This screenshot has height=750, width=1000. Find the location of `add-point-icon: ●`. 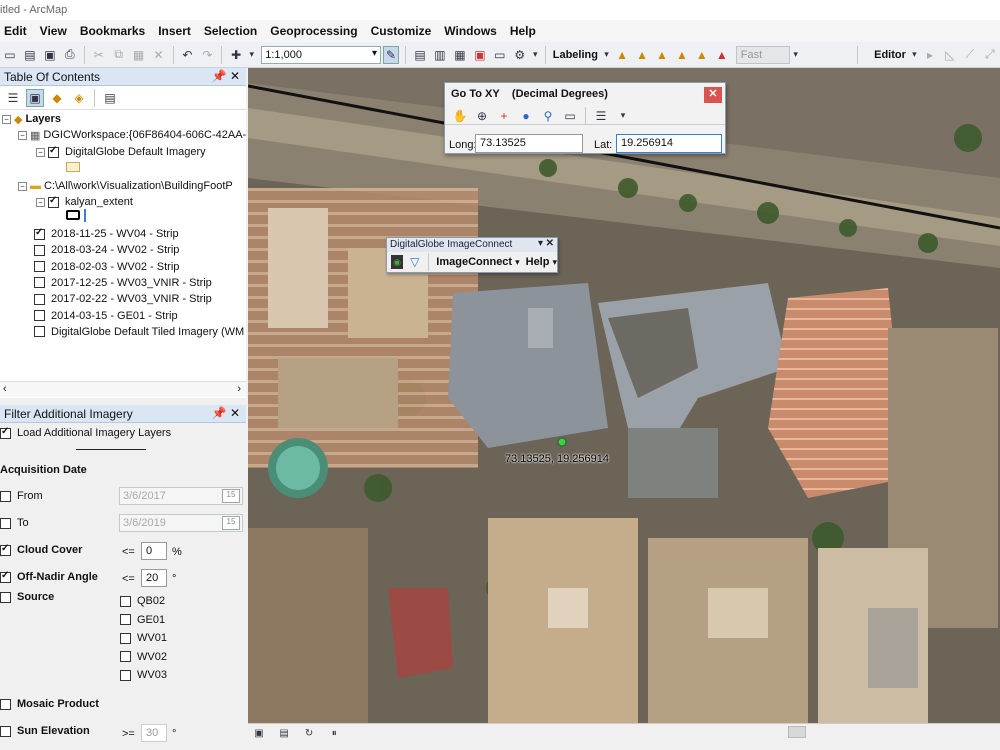

add-point-icon: ● is located at coordinates (526, 116).